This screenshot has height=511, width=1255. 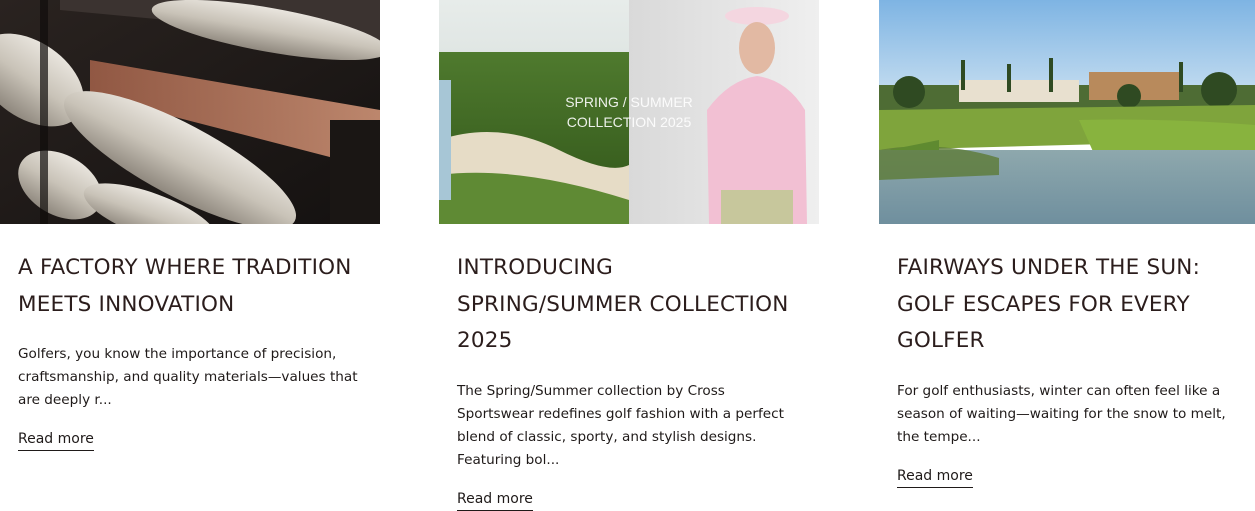 I want to click on post-image-link: SPRING / SUMMER COLLECTION 2025, so click(x=629, y=112).